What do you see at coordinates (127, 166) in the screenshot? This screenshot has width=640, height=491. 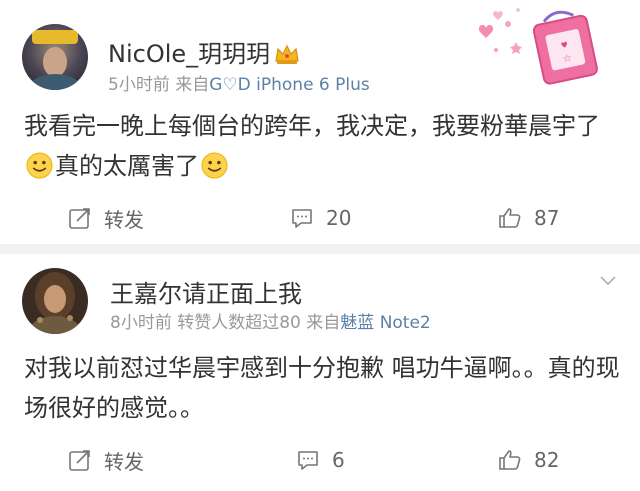 I see `post-text-continued: 真的太厲害了` at bounding box center [127, 166].